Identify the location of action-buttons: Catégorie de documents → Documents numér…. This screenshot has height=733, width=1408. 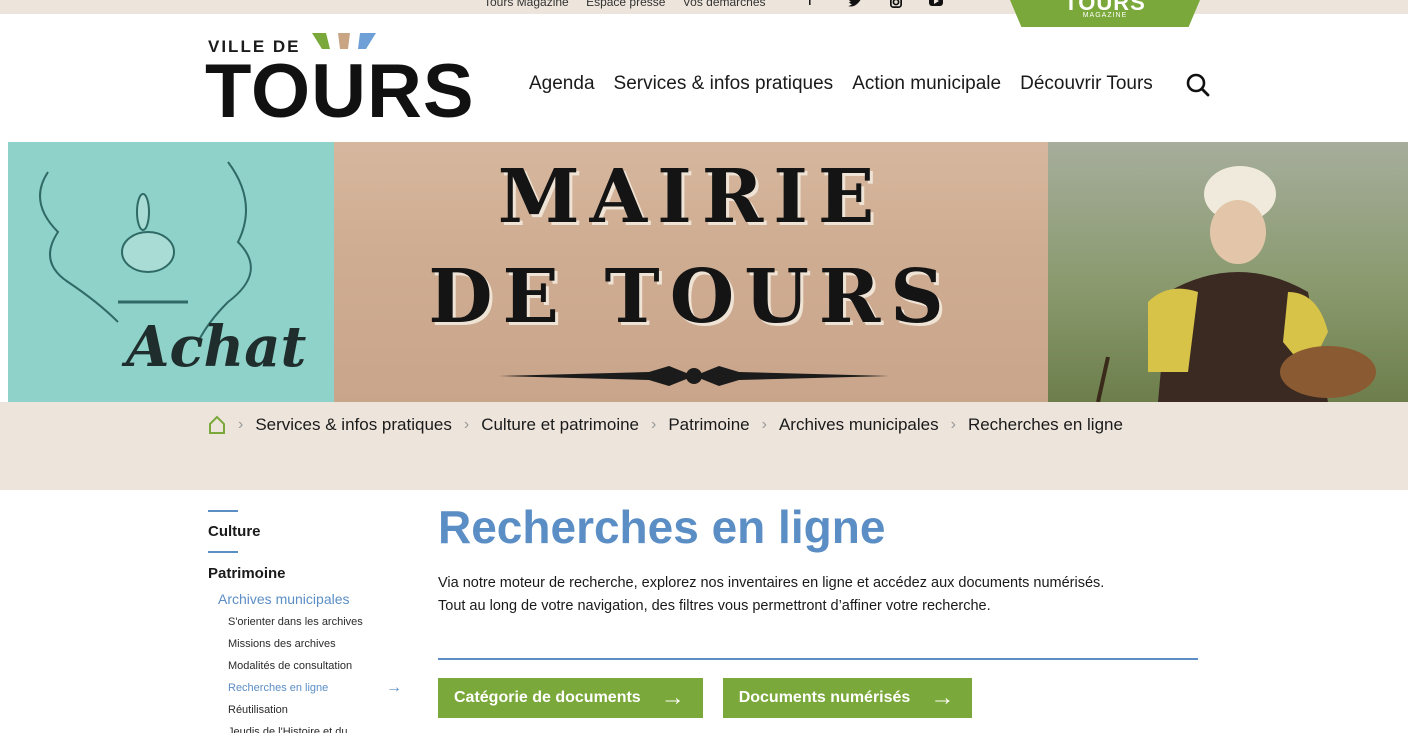
(705, 698).